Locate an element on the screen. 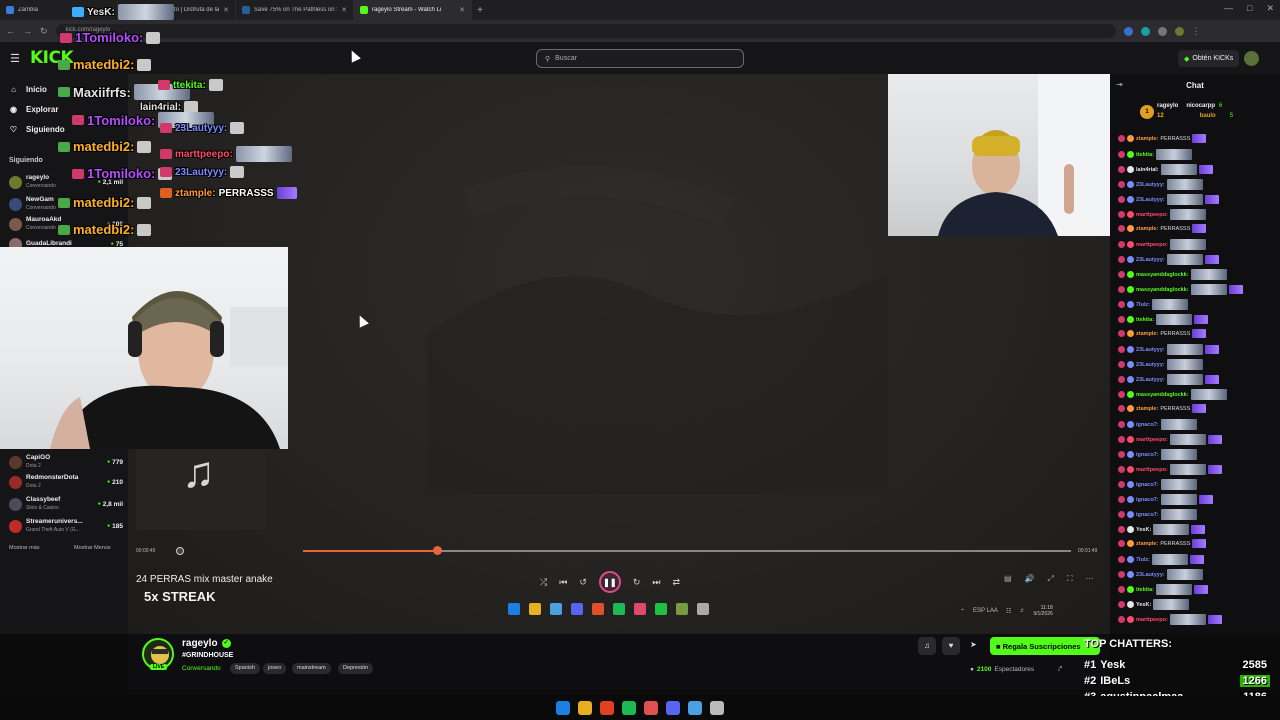 This screenshot has width=1280, height=720. profile-avatar is located at coordinates (1179, 31).